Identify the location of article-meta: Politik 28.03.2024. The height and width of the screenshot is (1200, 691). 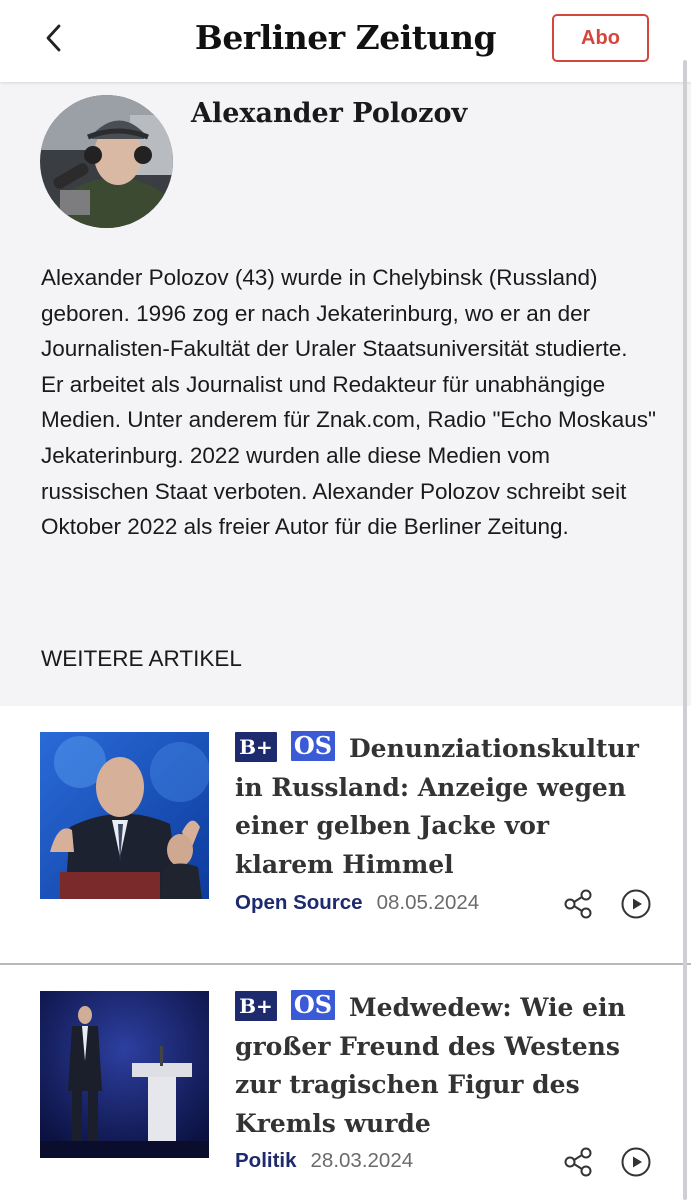
(324, 1161).